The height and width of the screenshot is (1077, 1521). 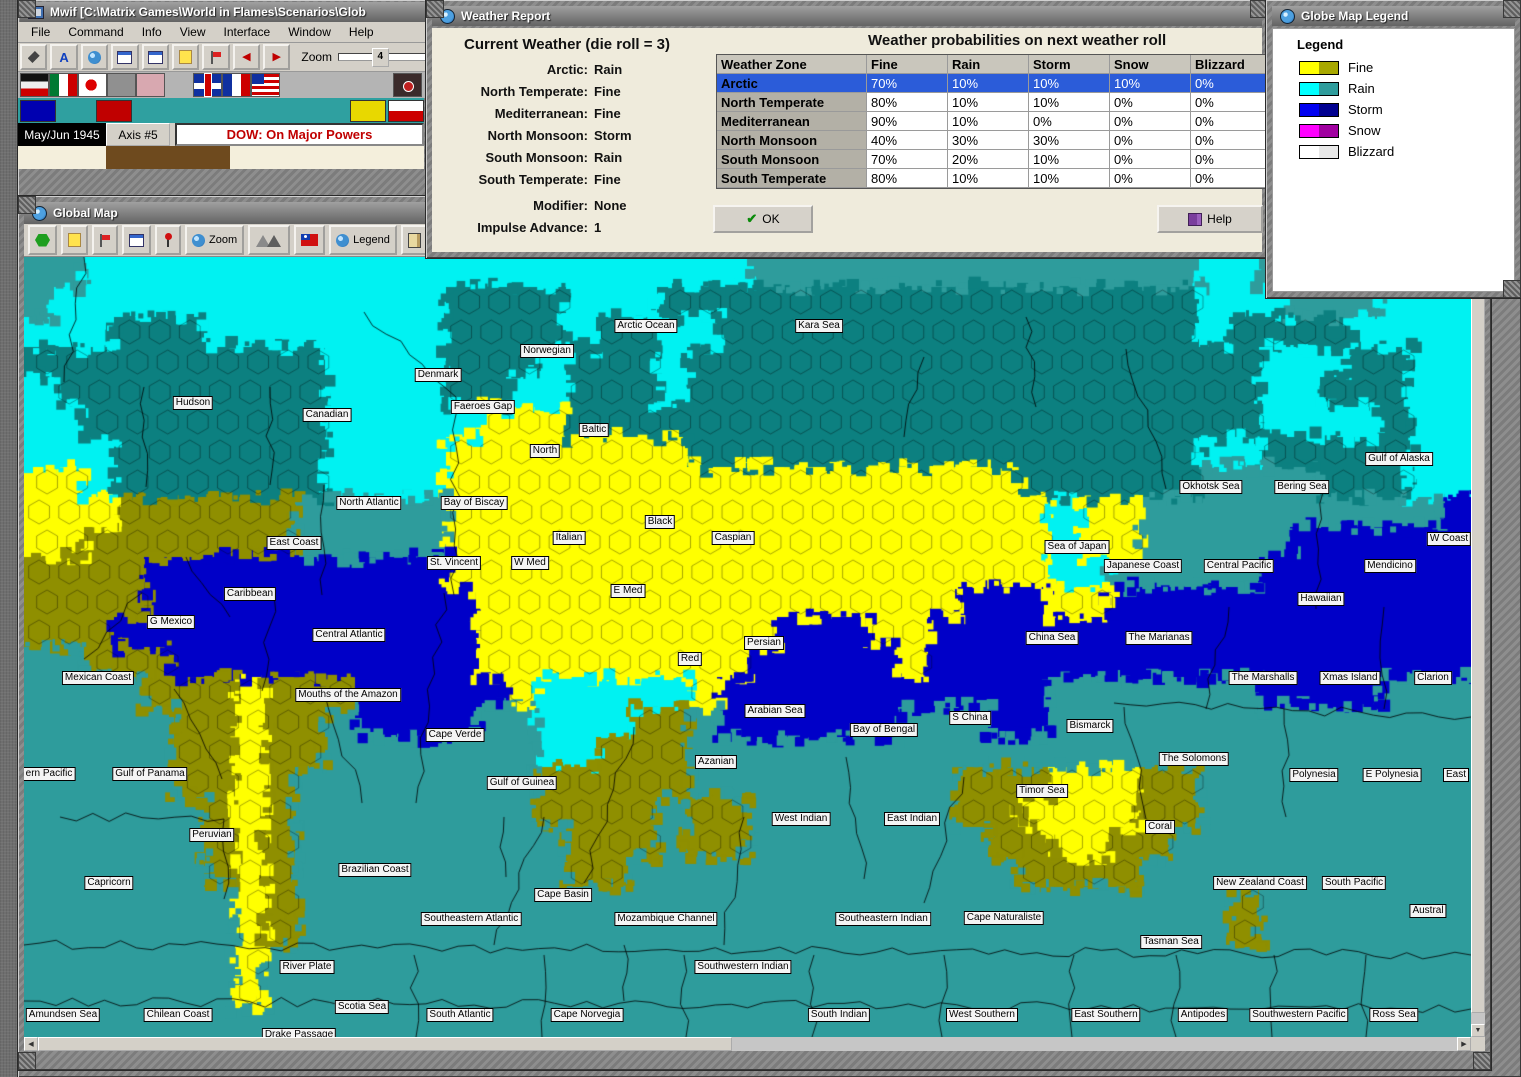 What do you see at coordinates (136, 240) in the screenshot?
I see `units-button` at bounding box center [136, 240].